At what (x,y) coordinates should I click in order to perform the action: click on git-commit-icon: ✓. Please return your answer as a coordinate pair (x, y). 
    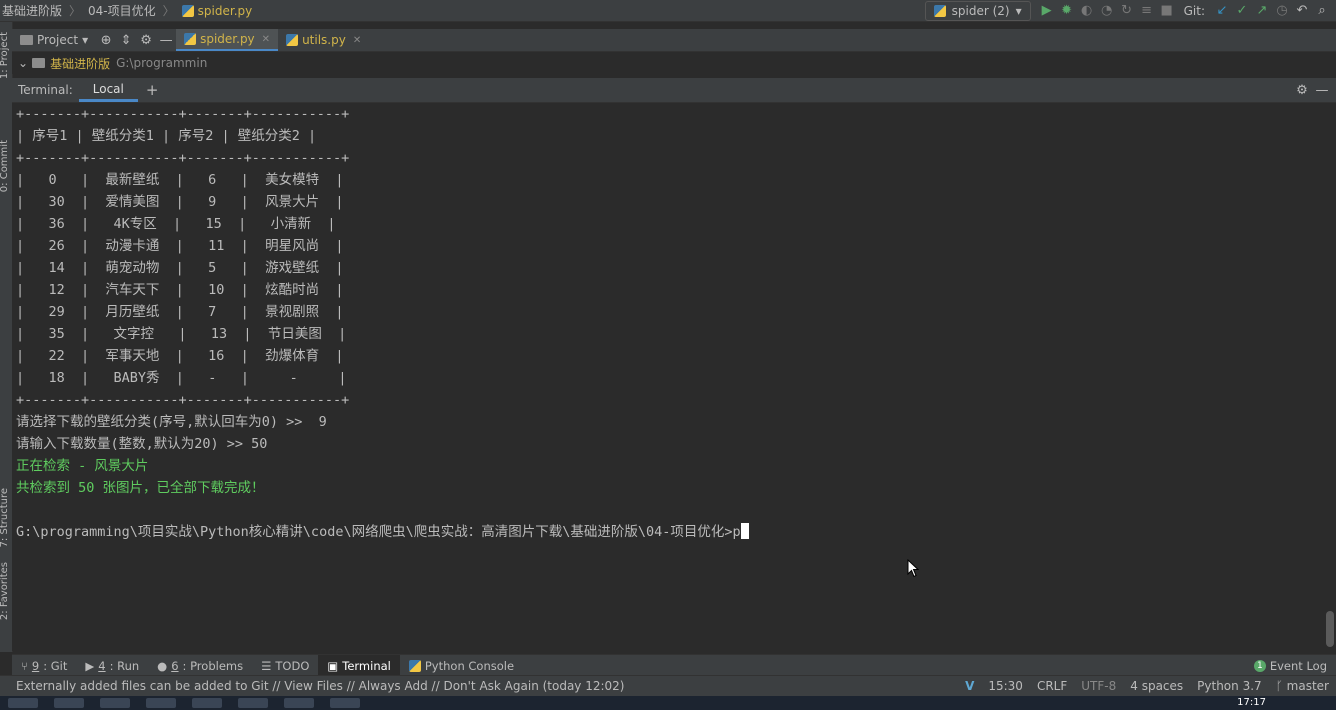
    Looking at the image, I should click on (1242, 11).